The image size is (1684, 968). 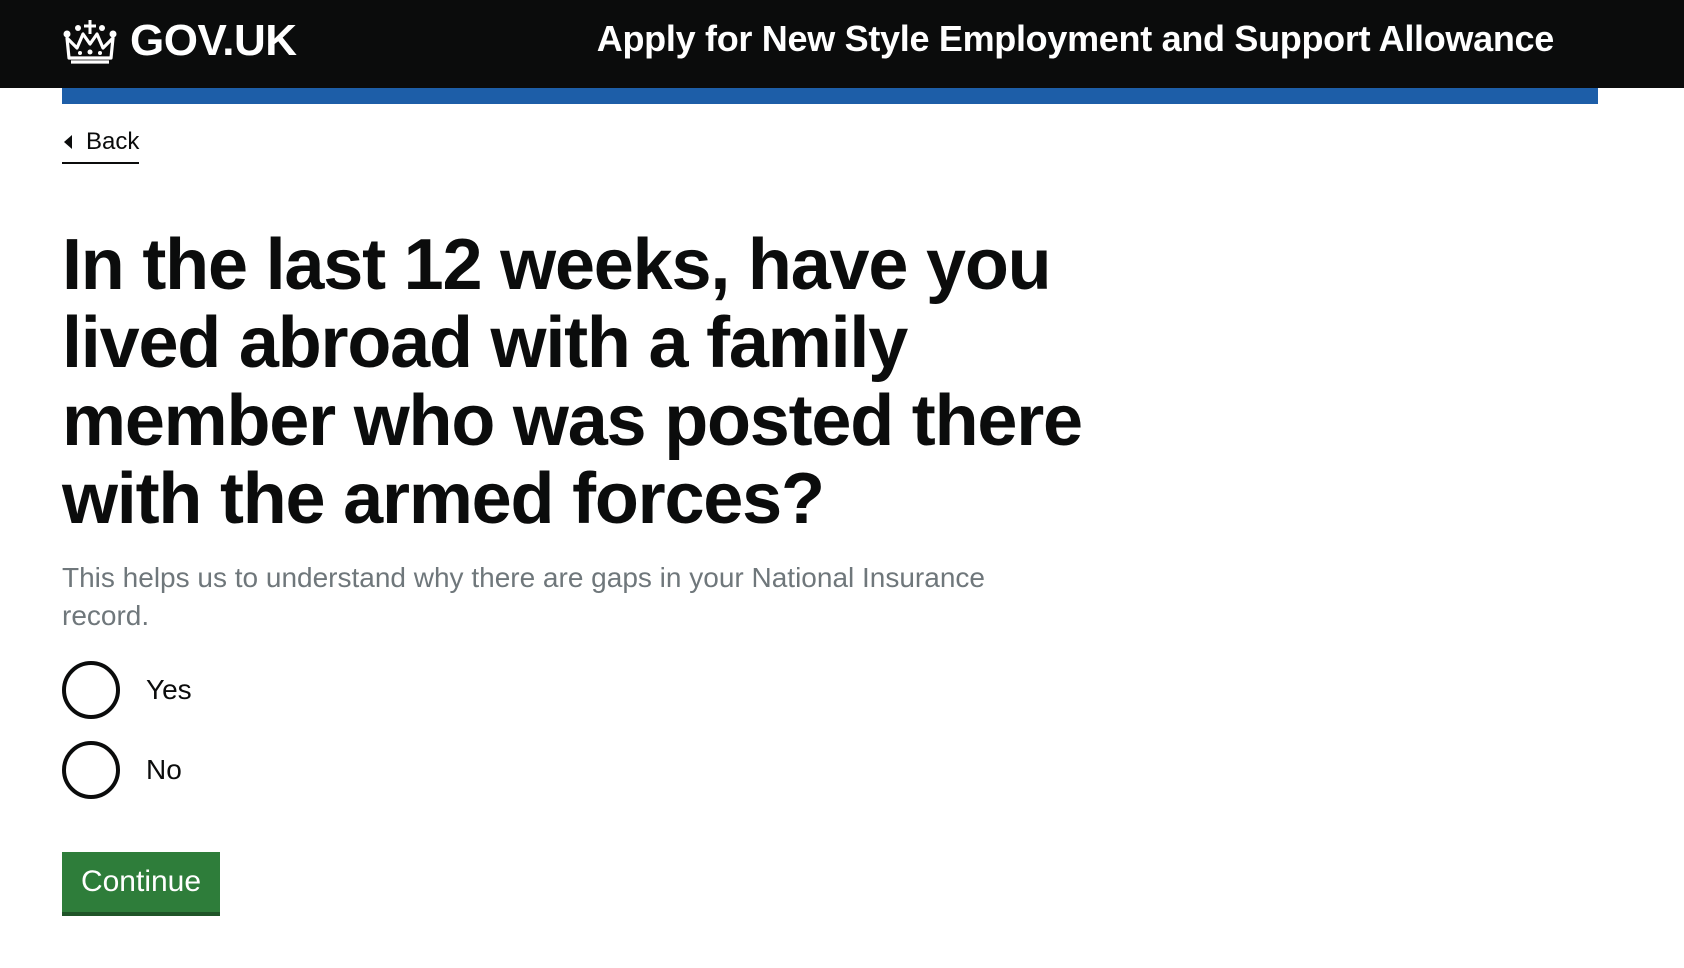 I want to click on back-label: Back, so click(x=113, y=141).